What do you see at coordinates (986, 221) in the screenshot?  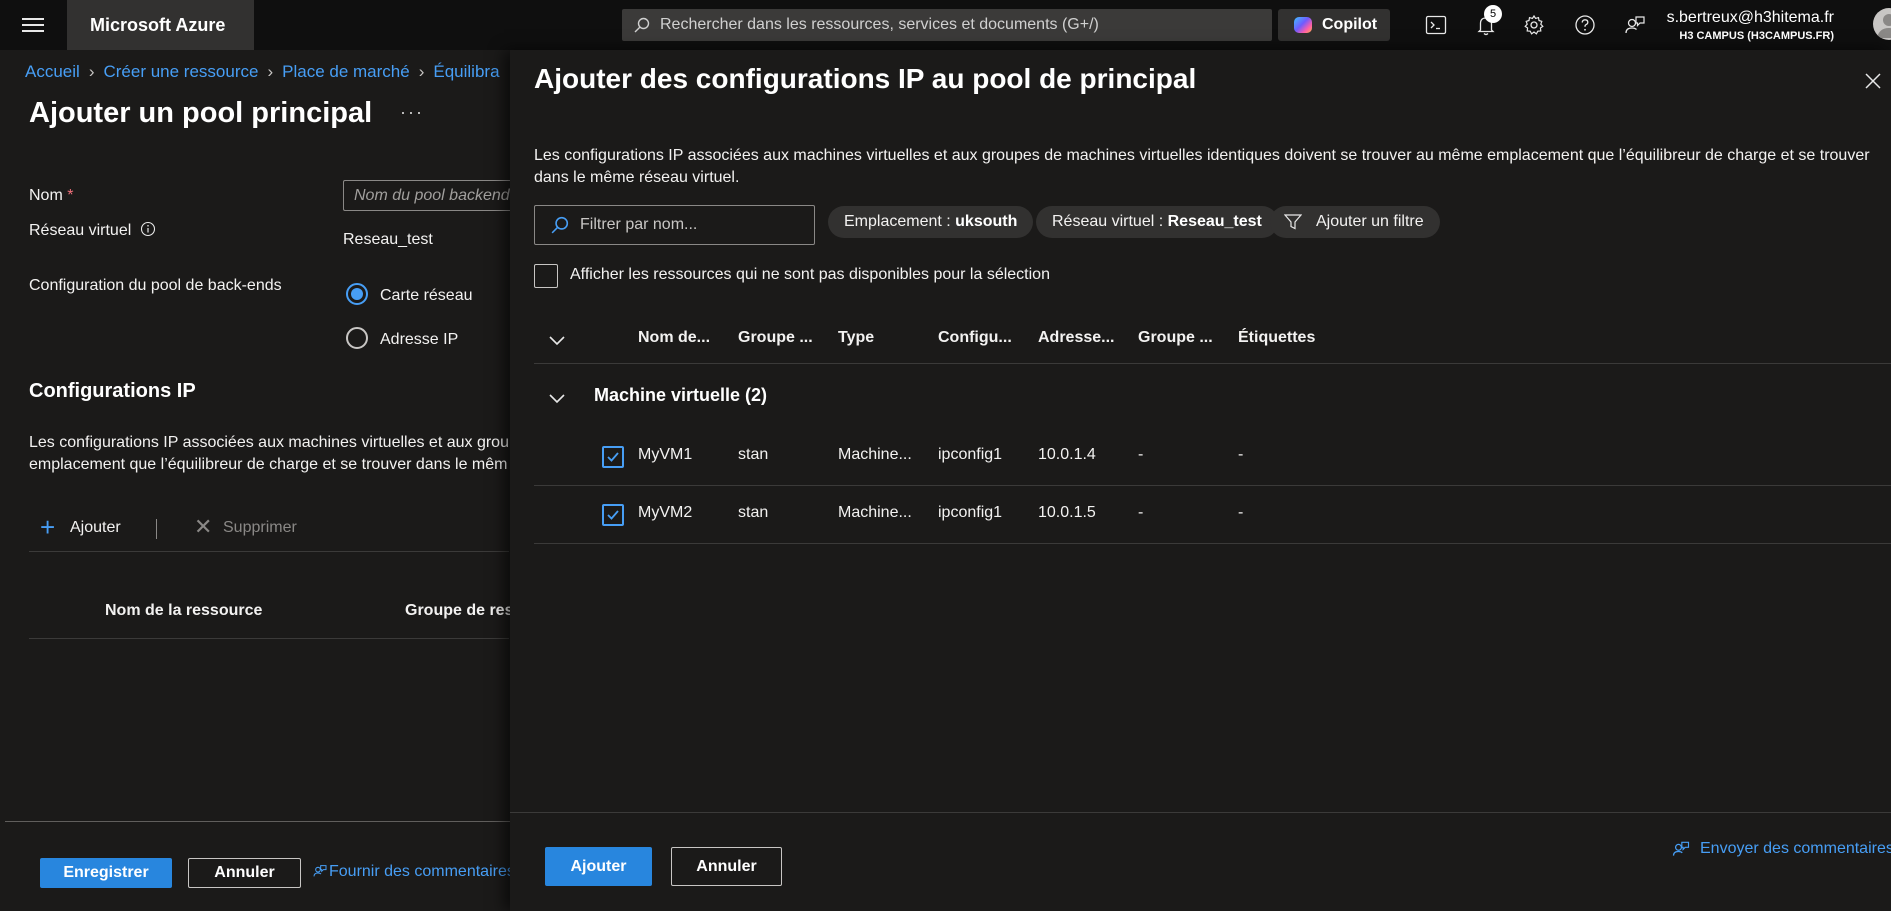 I see `pill-value: uksouth` at bounding box center [986, 221].